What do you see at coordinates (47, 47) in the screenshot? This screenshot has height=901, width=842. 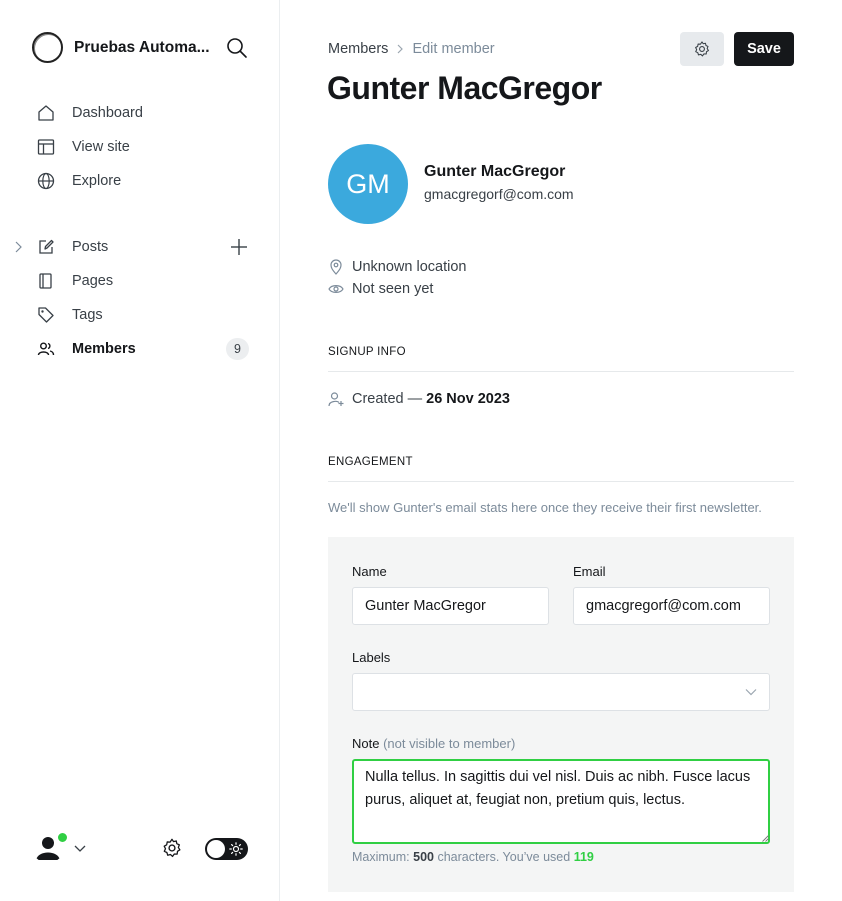 I see `site-logo` at bounding box center [47, 47].